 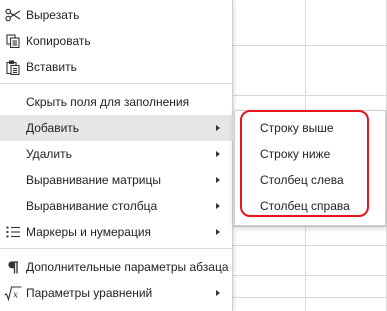 I want to click on menu-item-label: Добавить, so click(x=53, y=128).